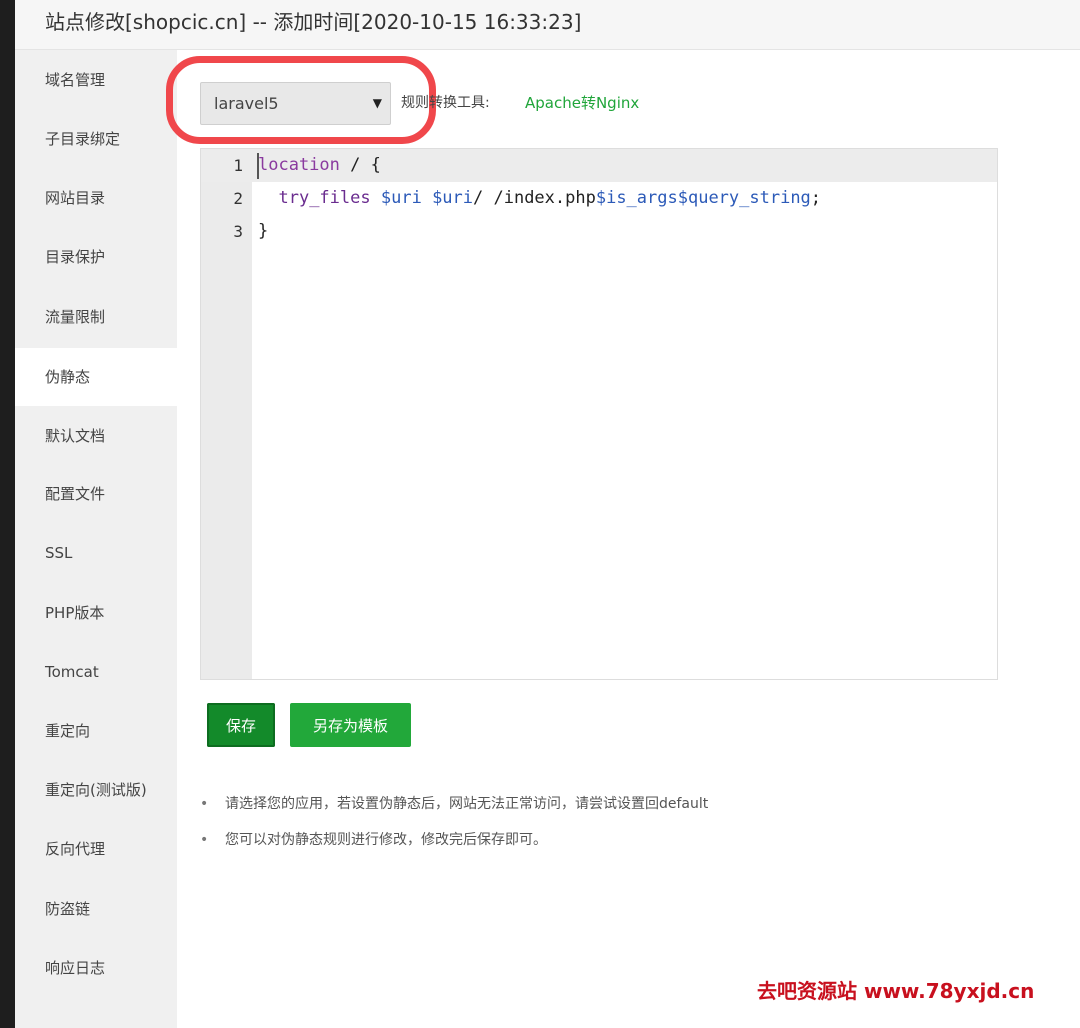 The height and width of the screenshot is (1028, 1080). Describe the element at coordinates (896, 991) in the screenshot. I see `site-watermark: 去吧资源站 www.78yxjd.cn` at that location.